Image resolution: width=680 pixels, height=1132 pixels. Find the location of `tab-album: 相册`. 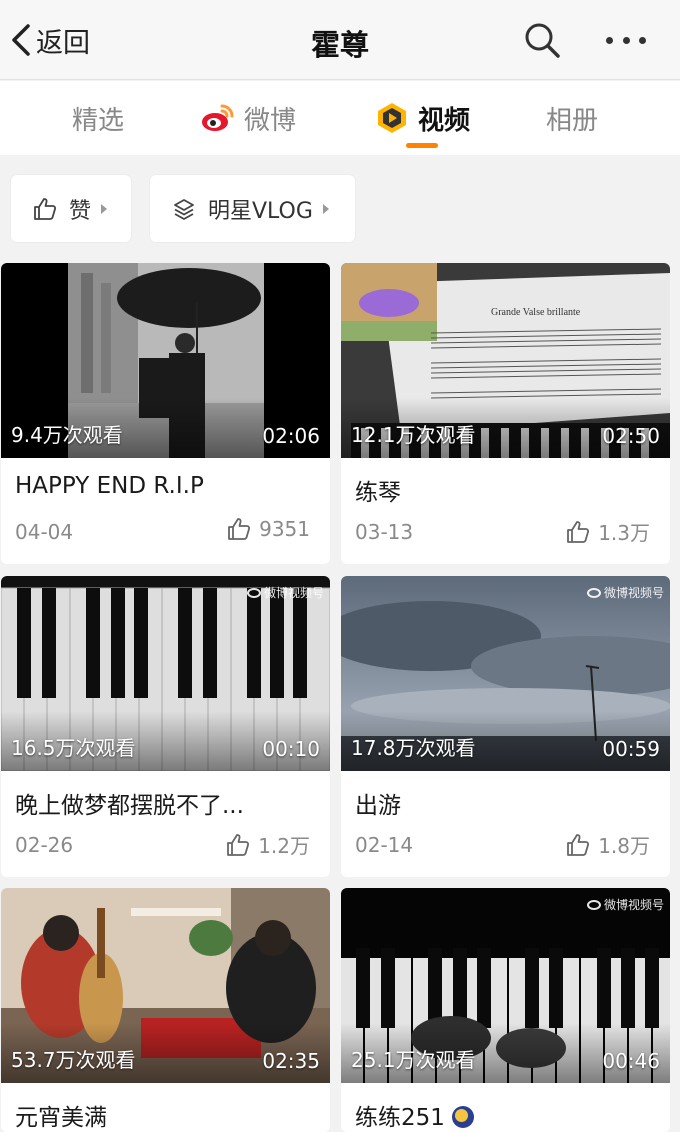

tab-album: 相册 is located at coordinates (572, 118).